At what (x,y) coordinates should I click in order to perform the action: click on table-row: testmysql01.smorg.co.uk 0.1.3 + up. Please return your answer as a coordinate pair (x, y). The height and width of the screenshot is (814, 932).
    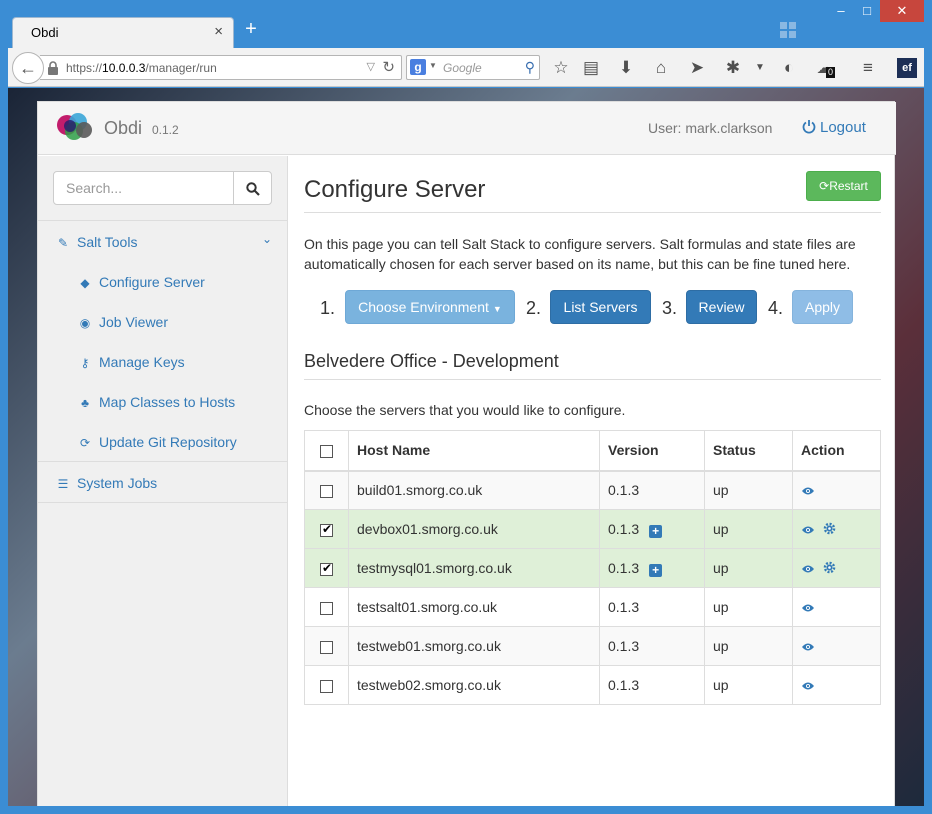
    Looking at the image, I should click on (592, 568).